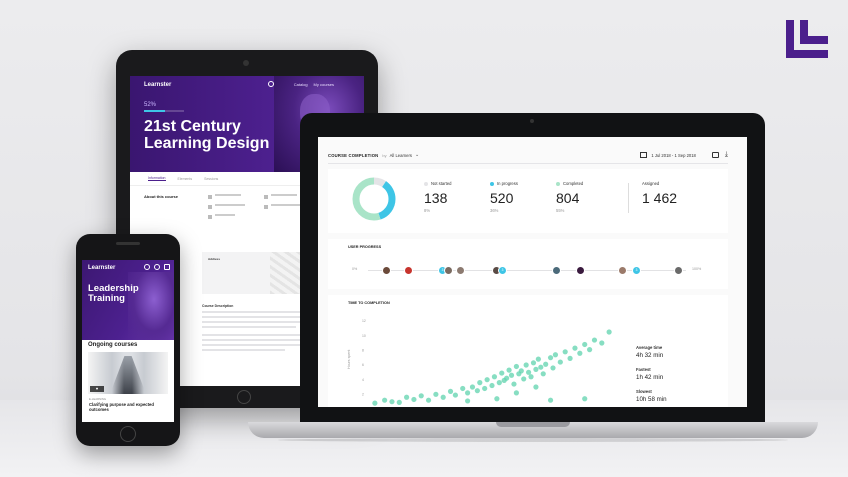 This screenshot has height=477, width=848. Describe the element at coordinates (167, 267) in the screenshot. I see `menu-icon` at that location.